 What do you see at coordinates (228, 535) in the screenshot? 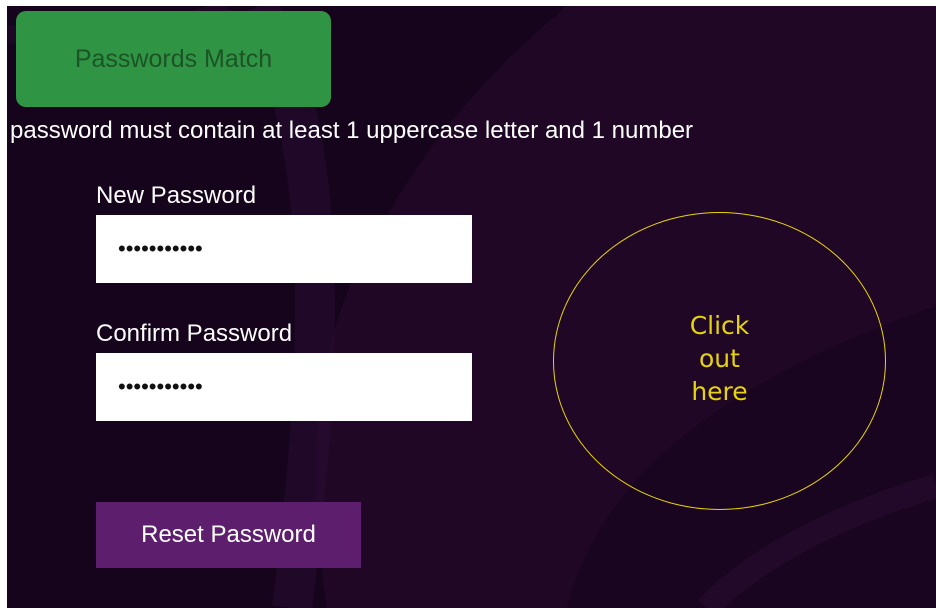
I see `reset-password-button: Reset Password` at bounding box center [228, 535].